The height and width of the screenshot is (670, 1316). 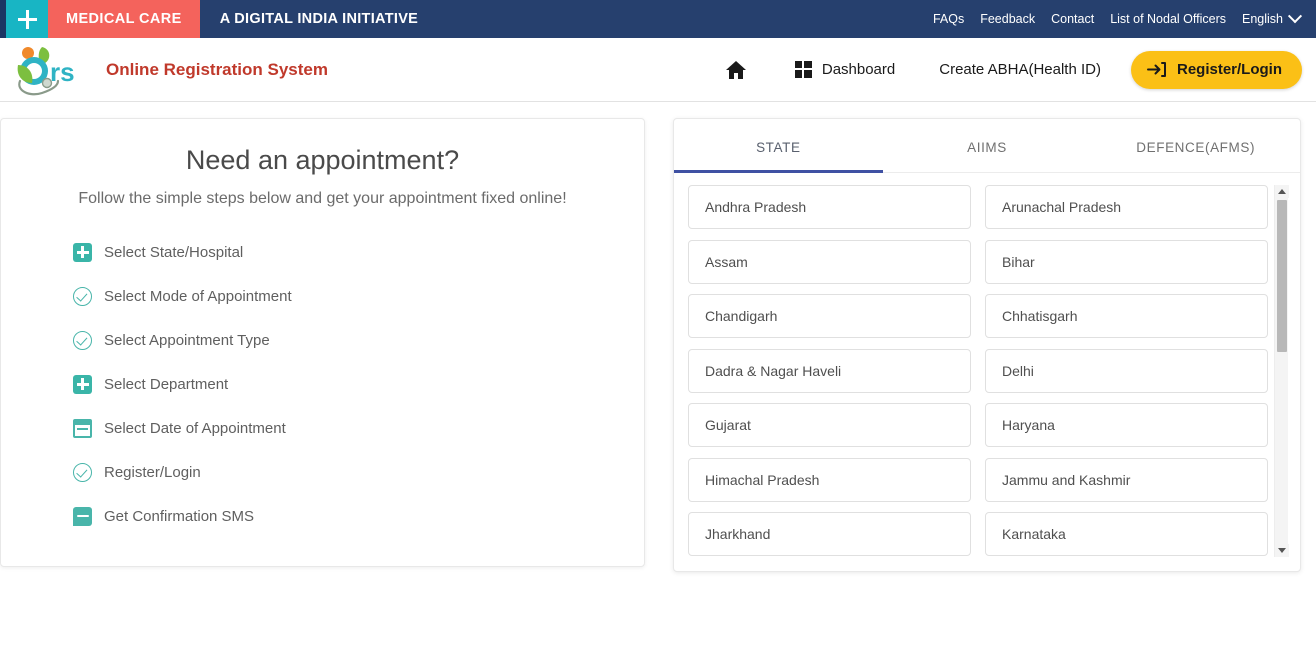 What do you see at coordinates (124, 19) in the screenshot?
I see `medical-care-label: MEDICAL CARE` at bounding box center [124, 19].